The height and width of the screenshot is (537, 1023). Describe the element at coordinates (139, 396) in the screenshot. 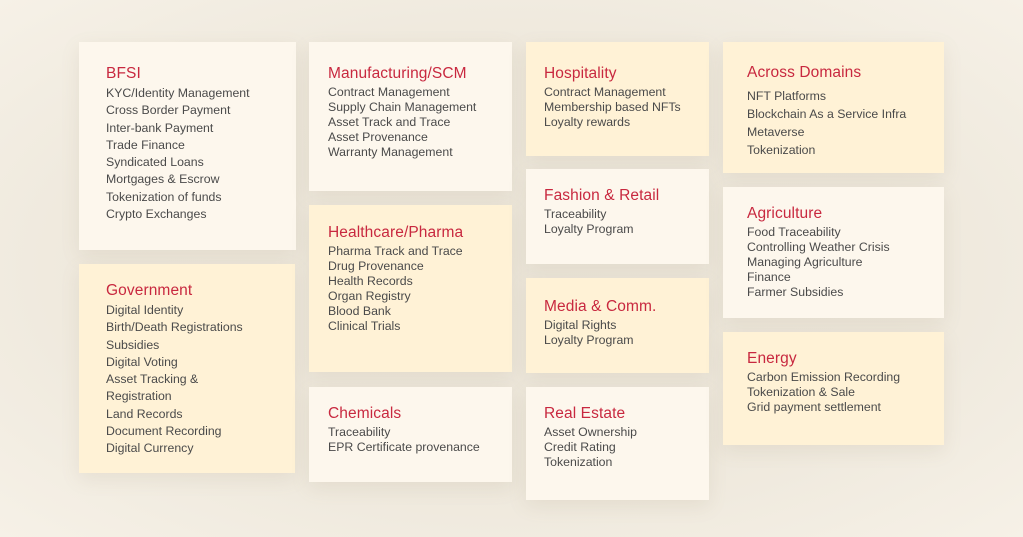

I see `list-item: Registration` at that location.